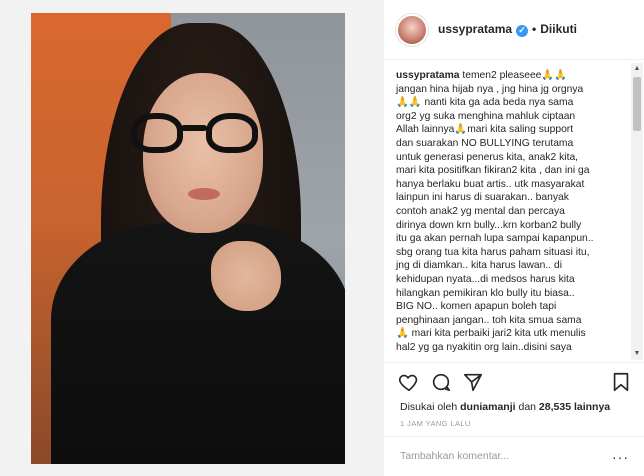  Describe the element at coordinates (637, 354) in the screenshot. I see `scroll-down-arrow-icon: ▼` at that location.